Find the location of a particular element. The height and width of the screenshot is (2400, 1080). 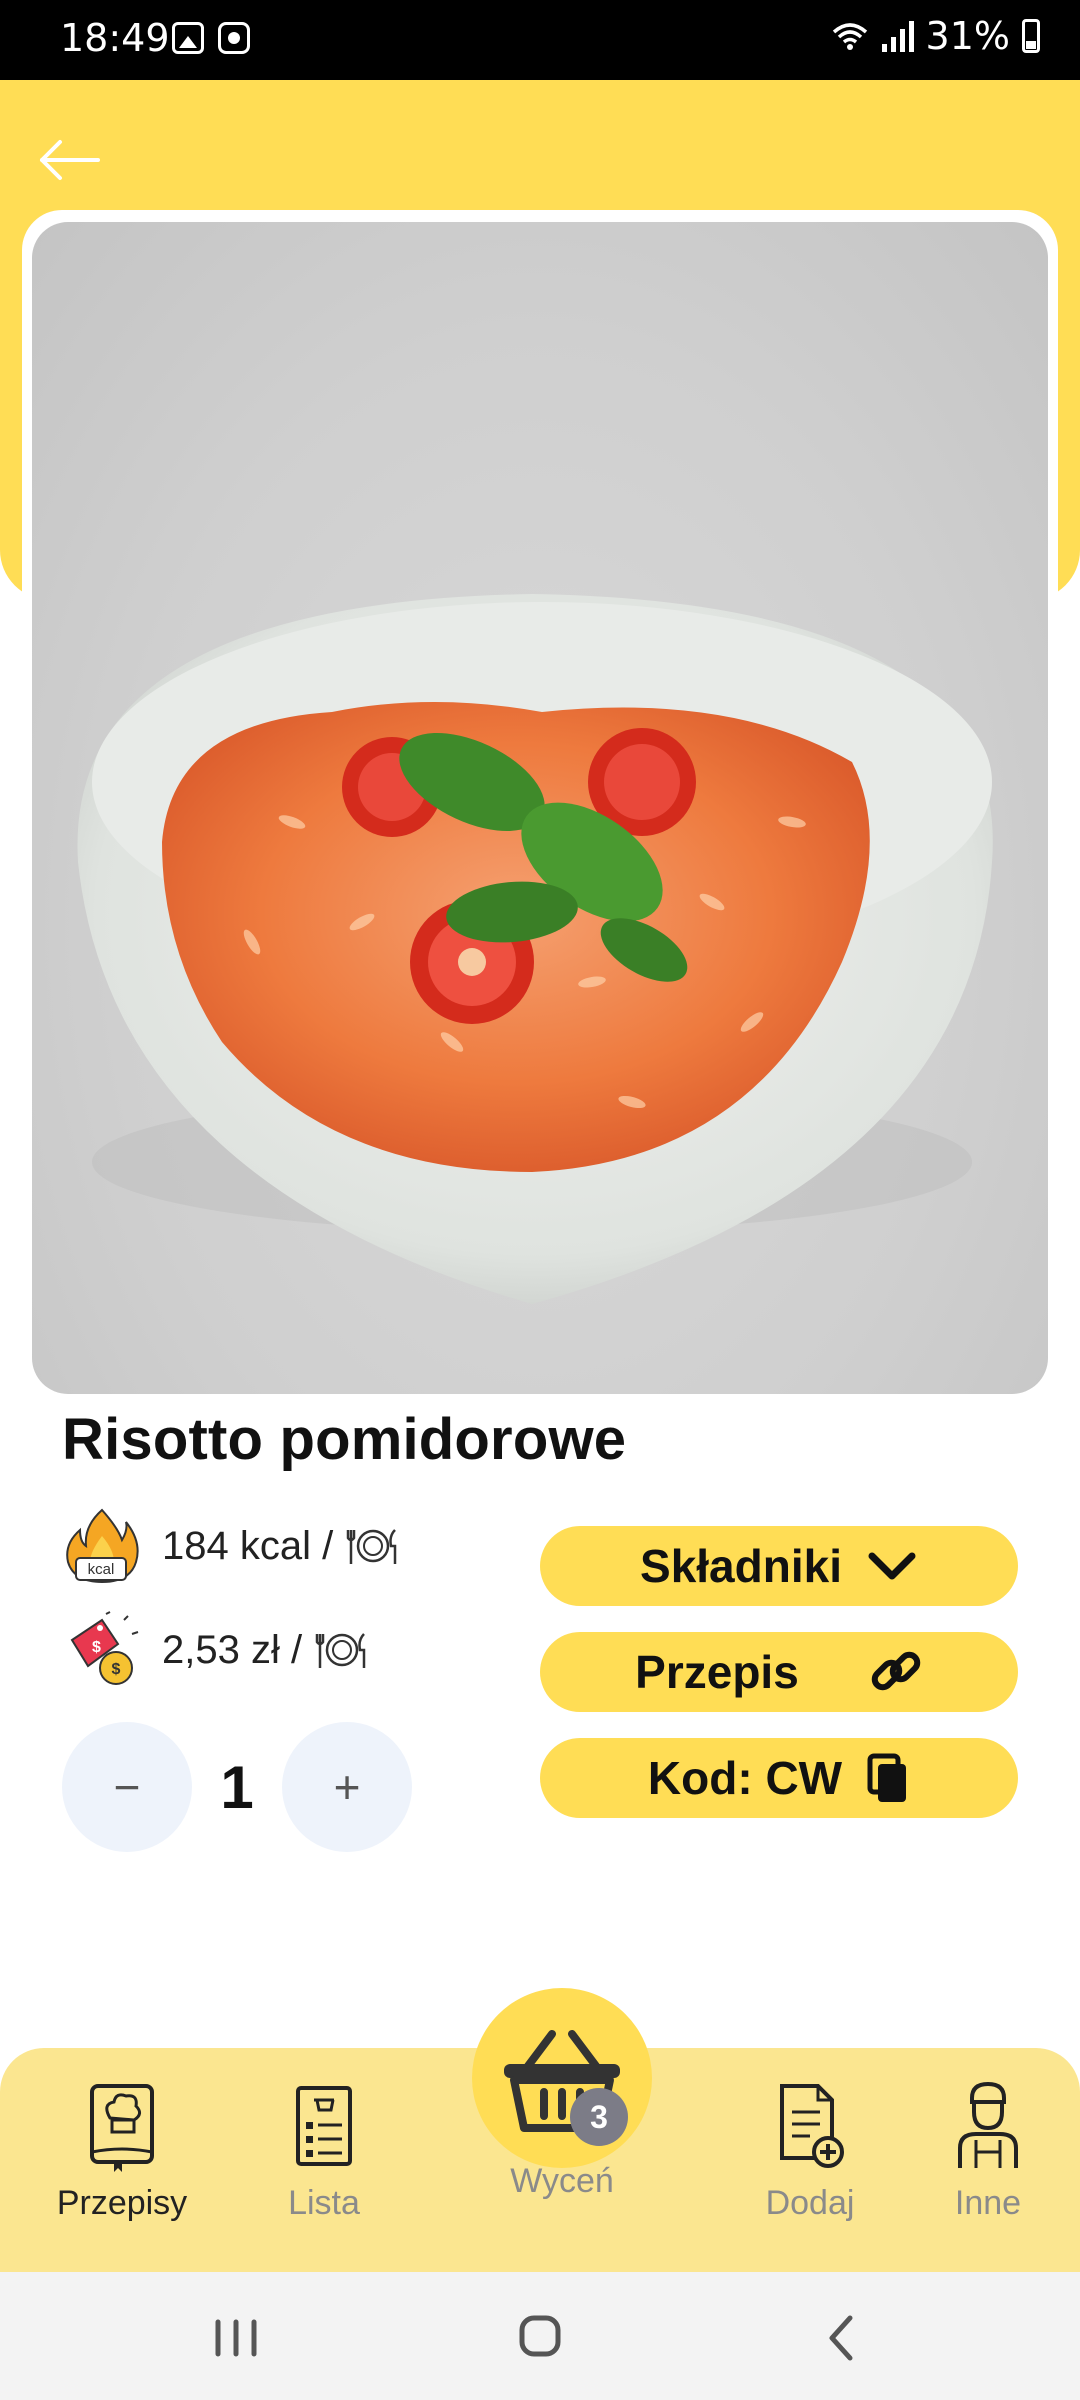

code-label: Kod: CW is located at coordinates (745, 1778).